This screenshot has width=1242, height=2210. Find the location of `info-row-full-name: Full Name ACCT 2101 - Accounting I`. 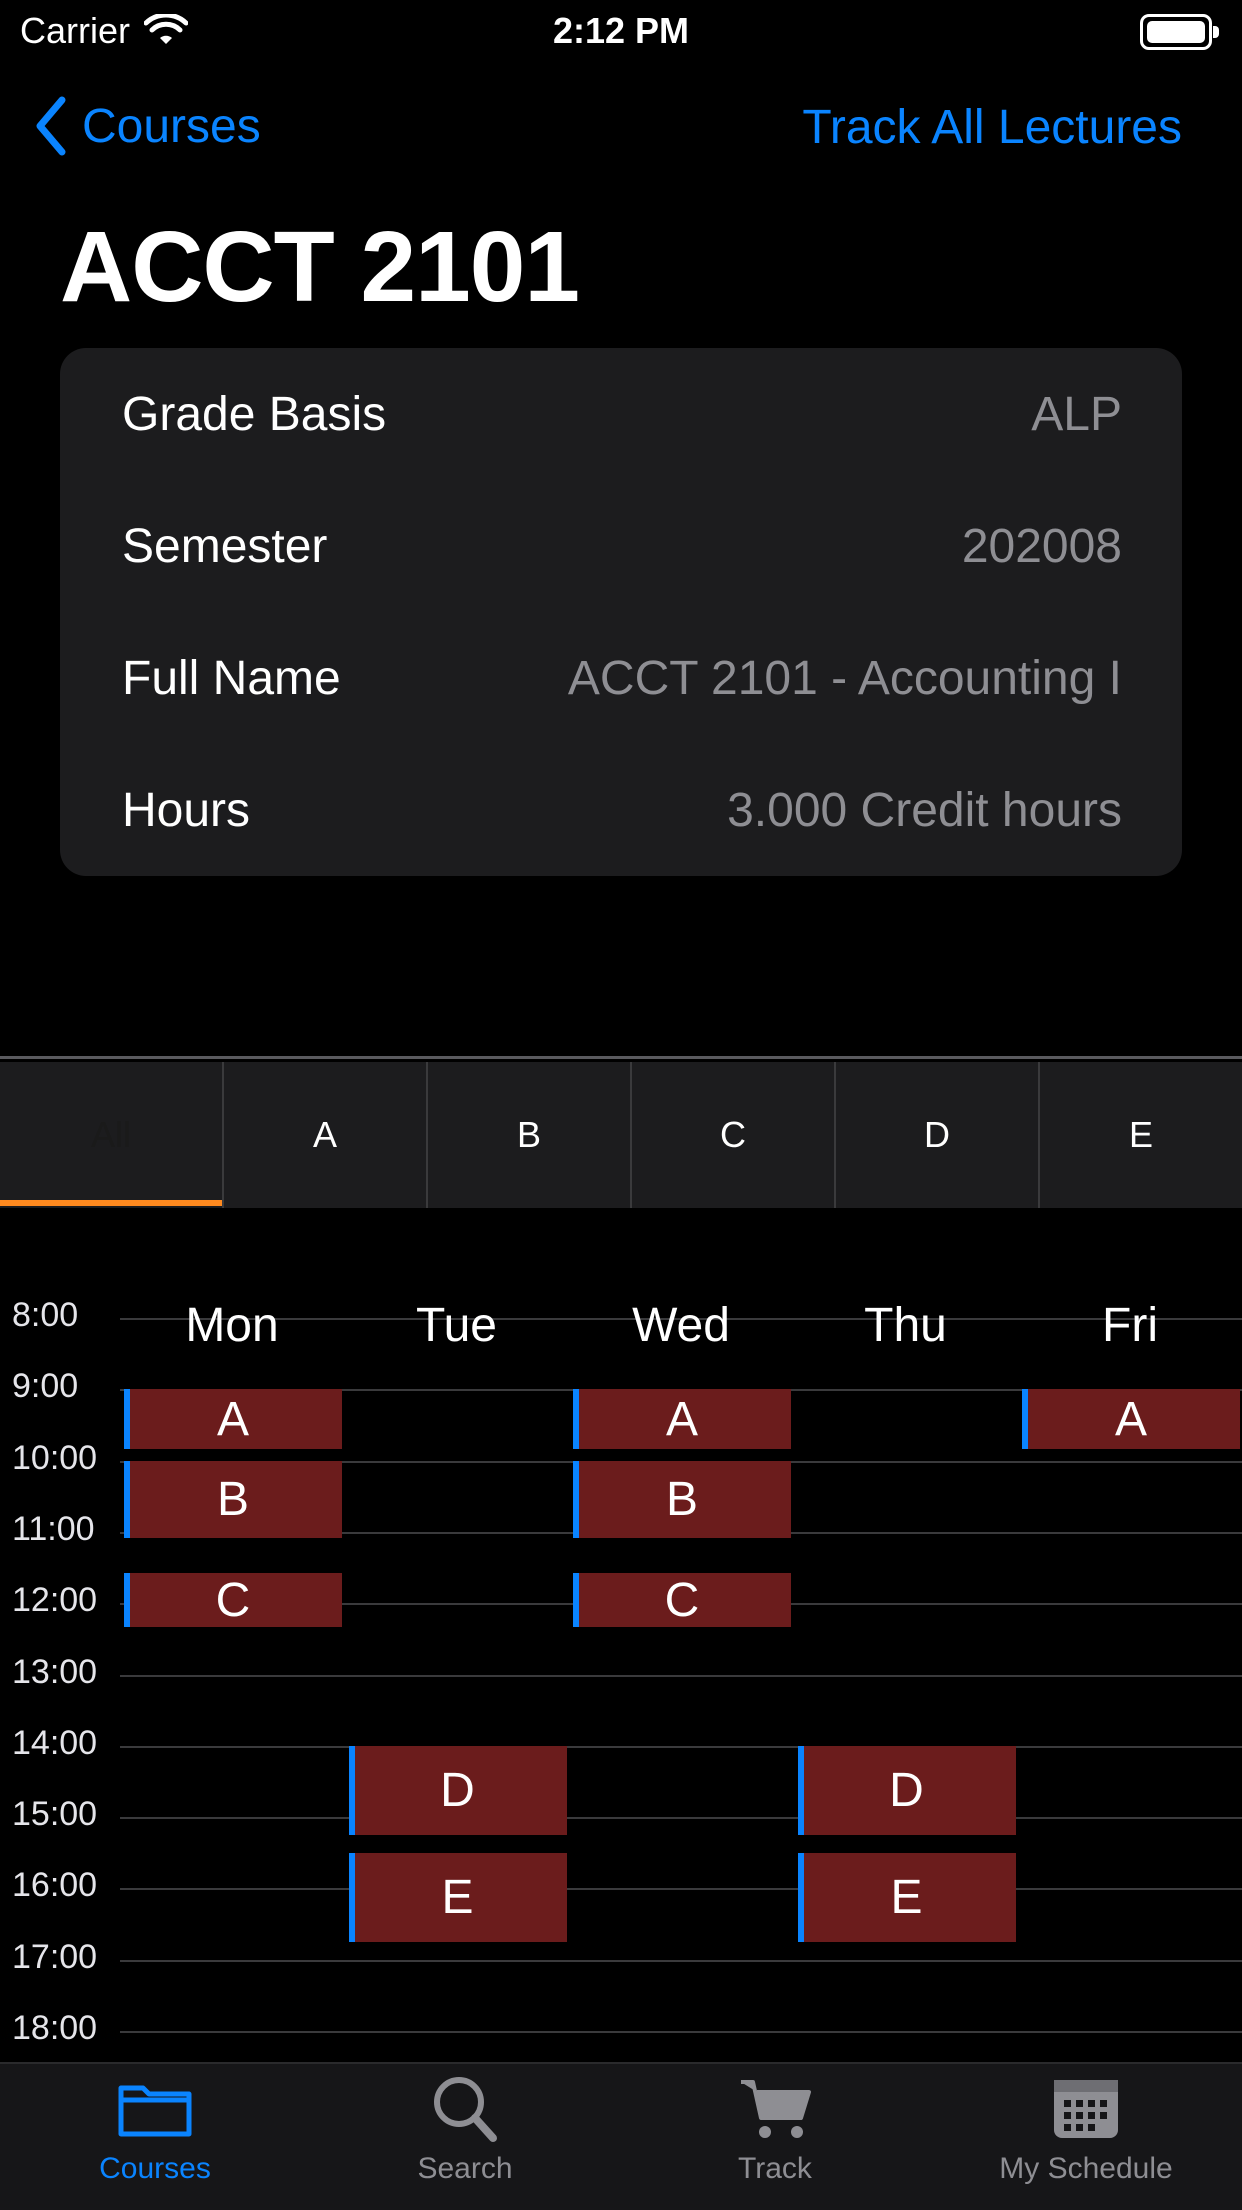

info-row-full-name: Full Name ACCT 2101 - Accounting I is located at coordinates (622, 678).